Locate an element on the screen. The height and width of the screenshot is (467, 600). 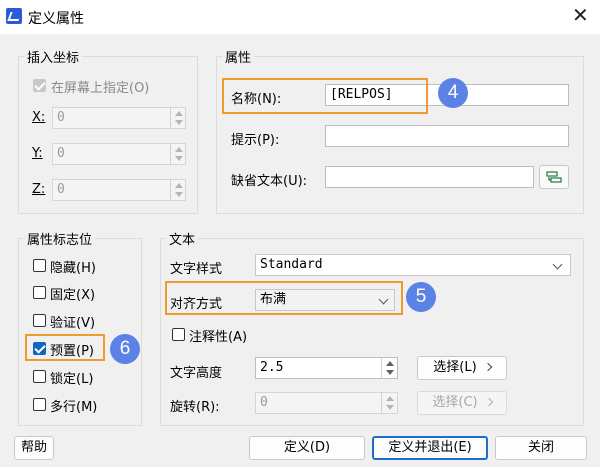
flag-multiline-checkbox is located at coordinates (39, 404).